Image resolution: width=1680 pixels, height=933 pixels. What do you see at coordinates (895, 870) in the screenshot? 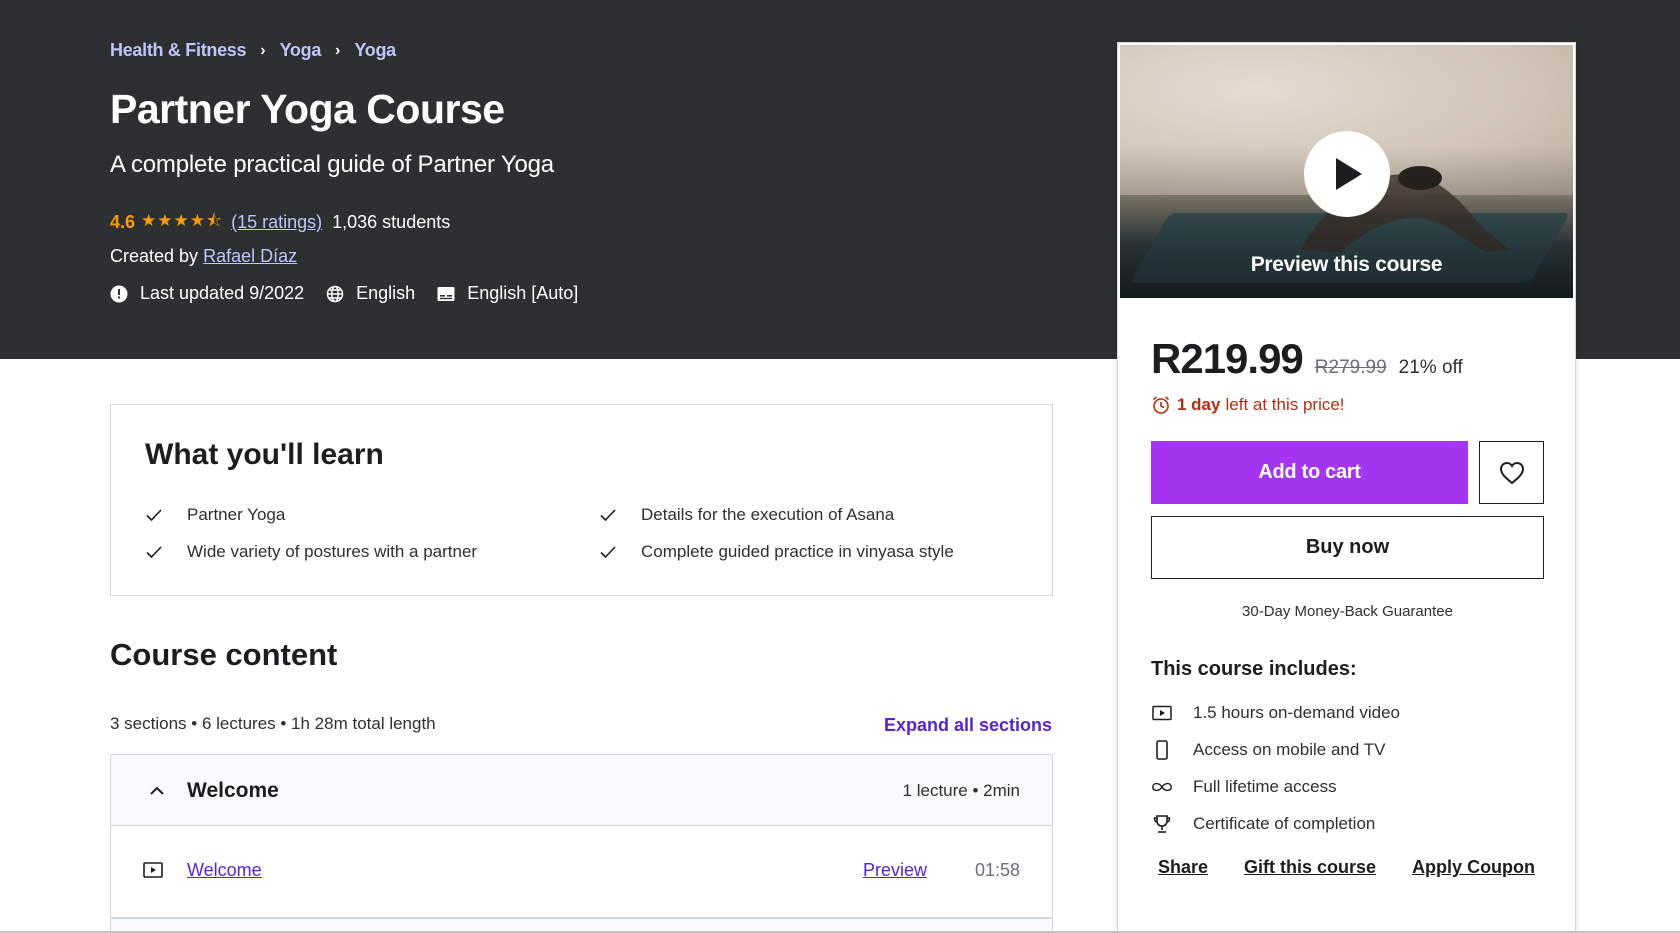
I see `lecture-preview-link: Preview` at bounding box center [895, 870].